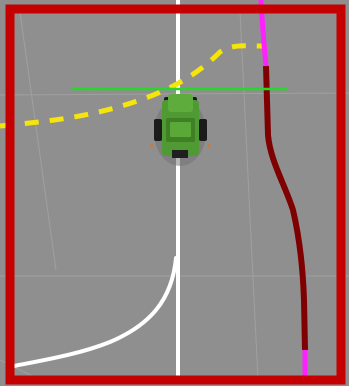 The height and width of the screenshot is (386, 349). Describe the element at coordinates (203, 130) in the screenshot. I see `rear-right-tire` at that location.